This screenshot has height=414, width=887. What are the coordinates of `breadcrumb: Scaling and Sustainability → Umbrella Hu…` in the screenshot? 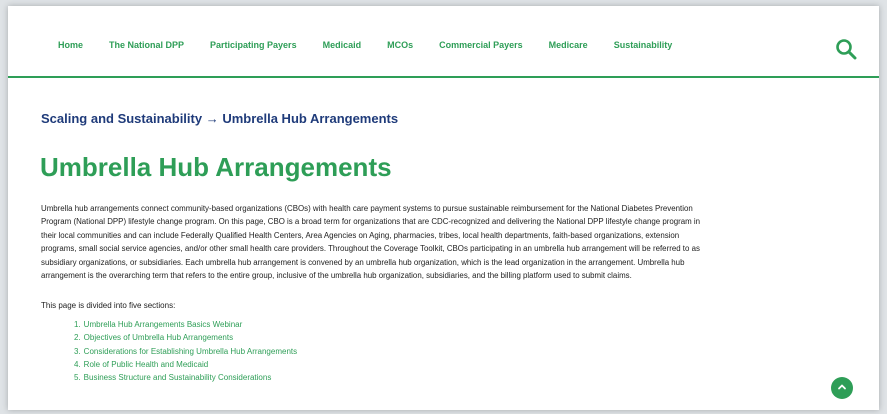 It's located at (219, 118).